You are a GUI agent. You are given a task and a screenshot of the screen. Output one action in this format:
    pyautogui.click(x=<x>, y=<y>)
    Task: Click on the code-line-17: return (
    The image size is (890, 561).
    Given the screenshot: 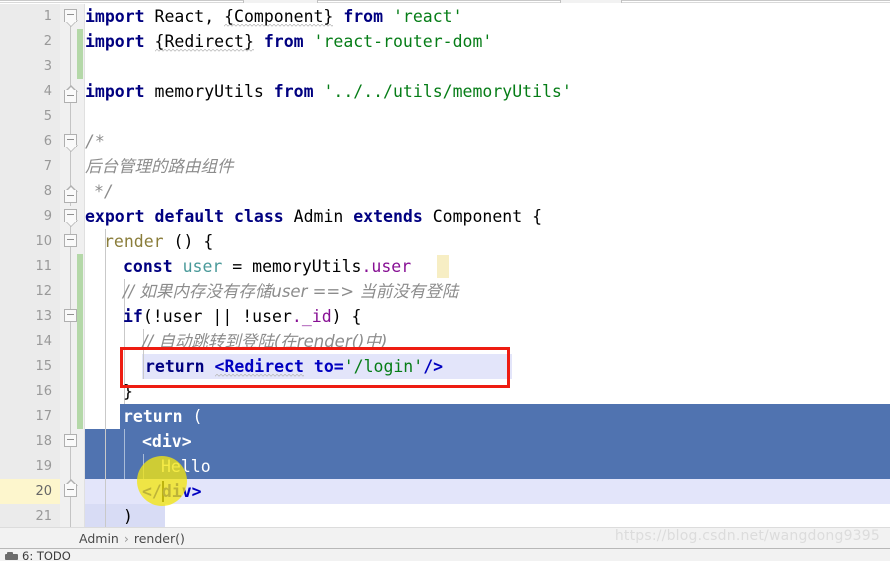 What is the action you would take?
    pyautogui.click(x=162, y=416)
    